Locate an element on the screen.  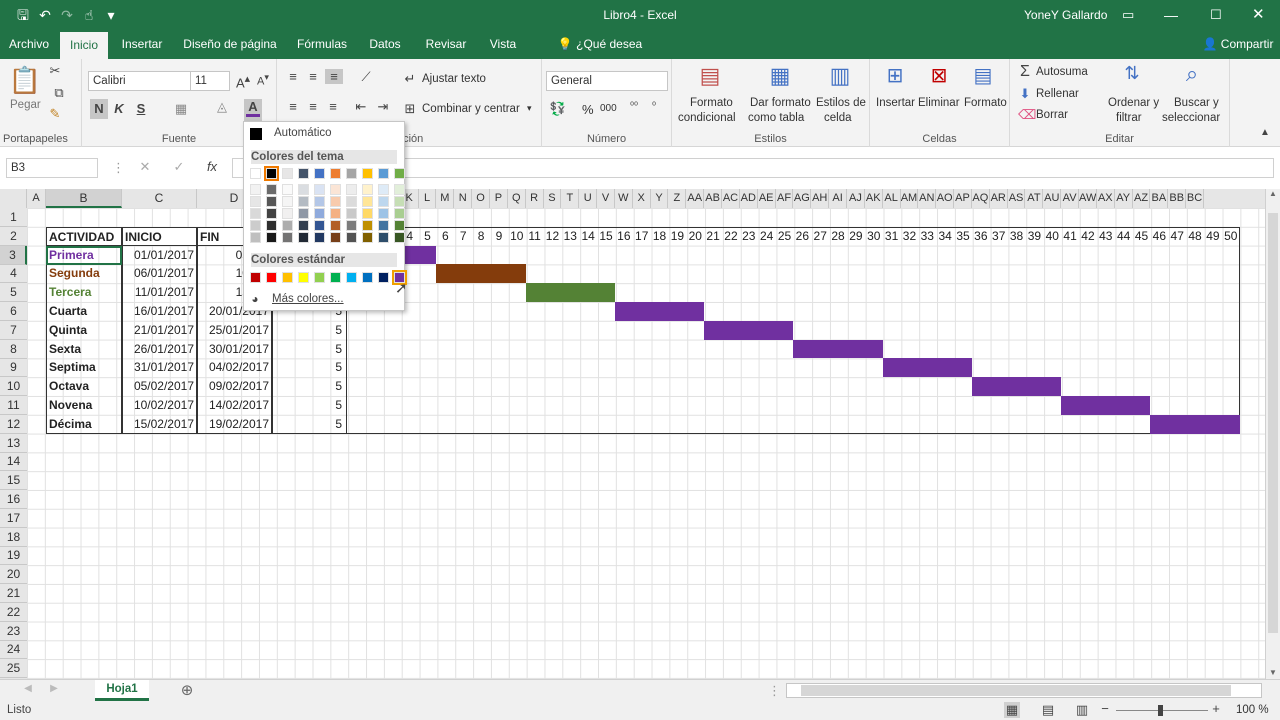
column-header: BB is located at coordinates (1177, 198).